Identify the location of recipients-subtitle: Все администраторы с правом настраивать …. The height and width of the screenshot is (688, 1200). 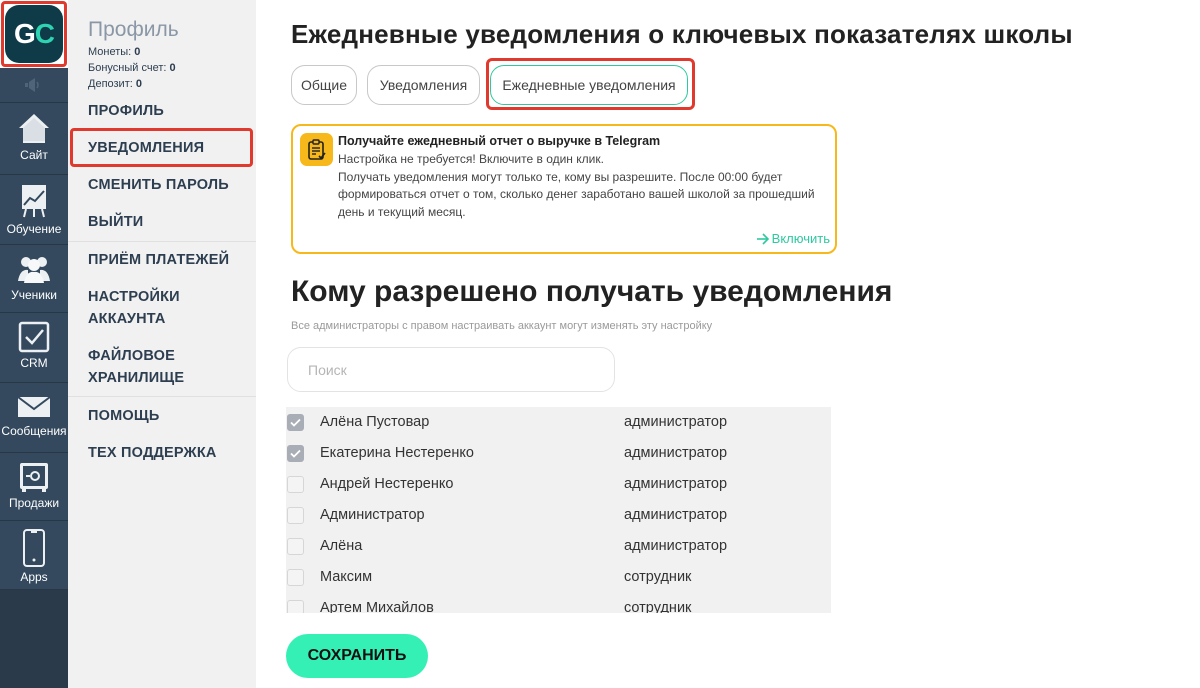
(502, 326).